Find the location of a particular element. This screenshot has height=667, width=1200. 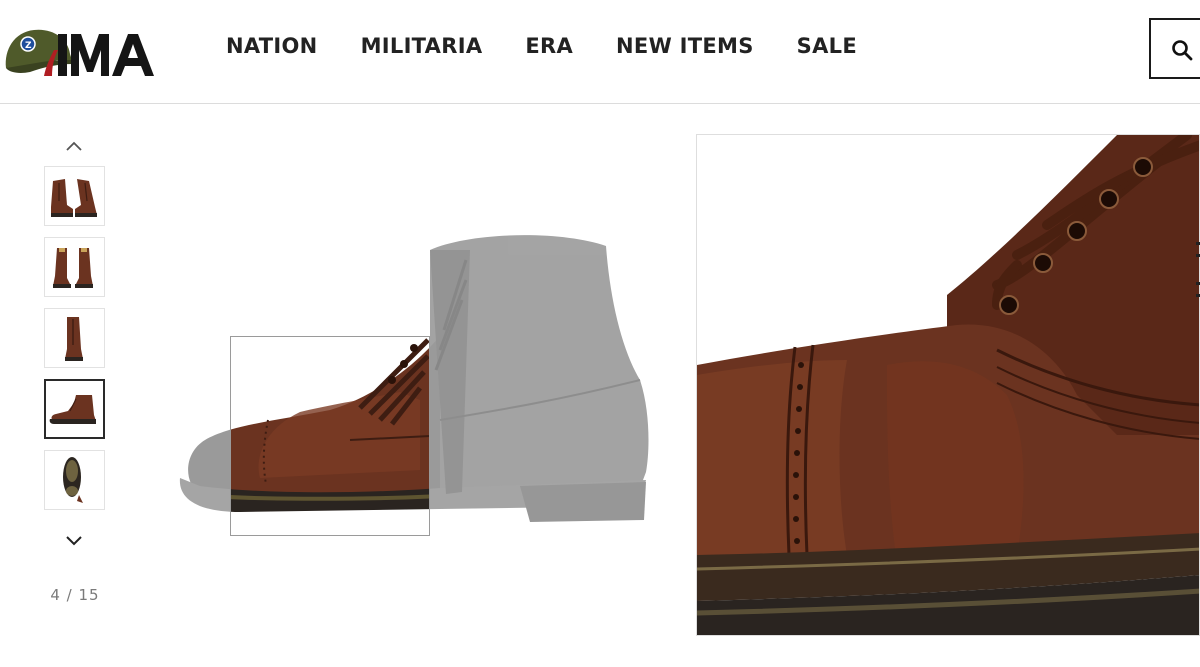

thumbnail-single-front is located at coordinates (74, 338).